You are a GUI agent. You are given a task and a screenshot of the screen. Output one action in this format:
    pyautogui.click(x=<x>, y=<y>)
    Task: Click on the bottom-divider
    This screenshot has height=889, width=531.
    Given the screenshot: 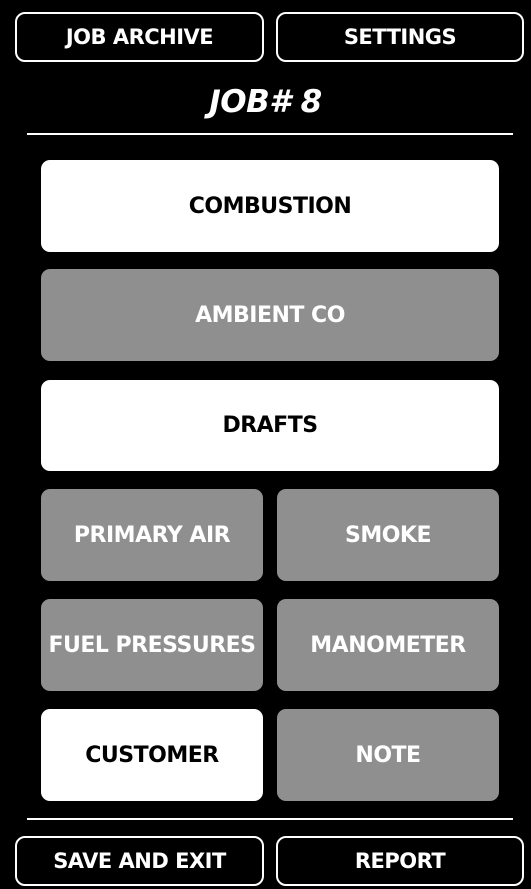 What is the action you would take?
    pyautogui.click(x=270, y=819)
    